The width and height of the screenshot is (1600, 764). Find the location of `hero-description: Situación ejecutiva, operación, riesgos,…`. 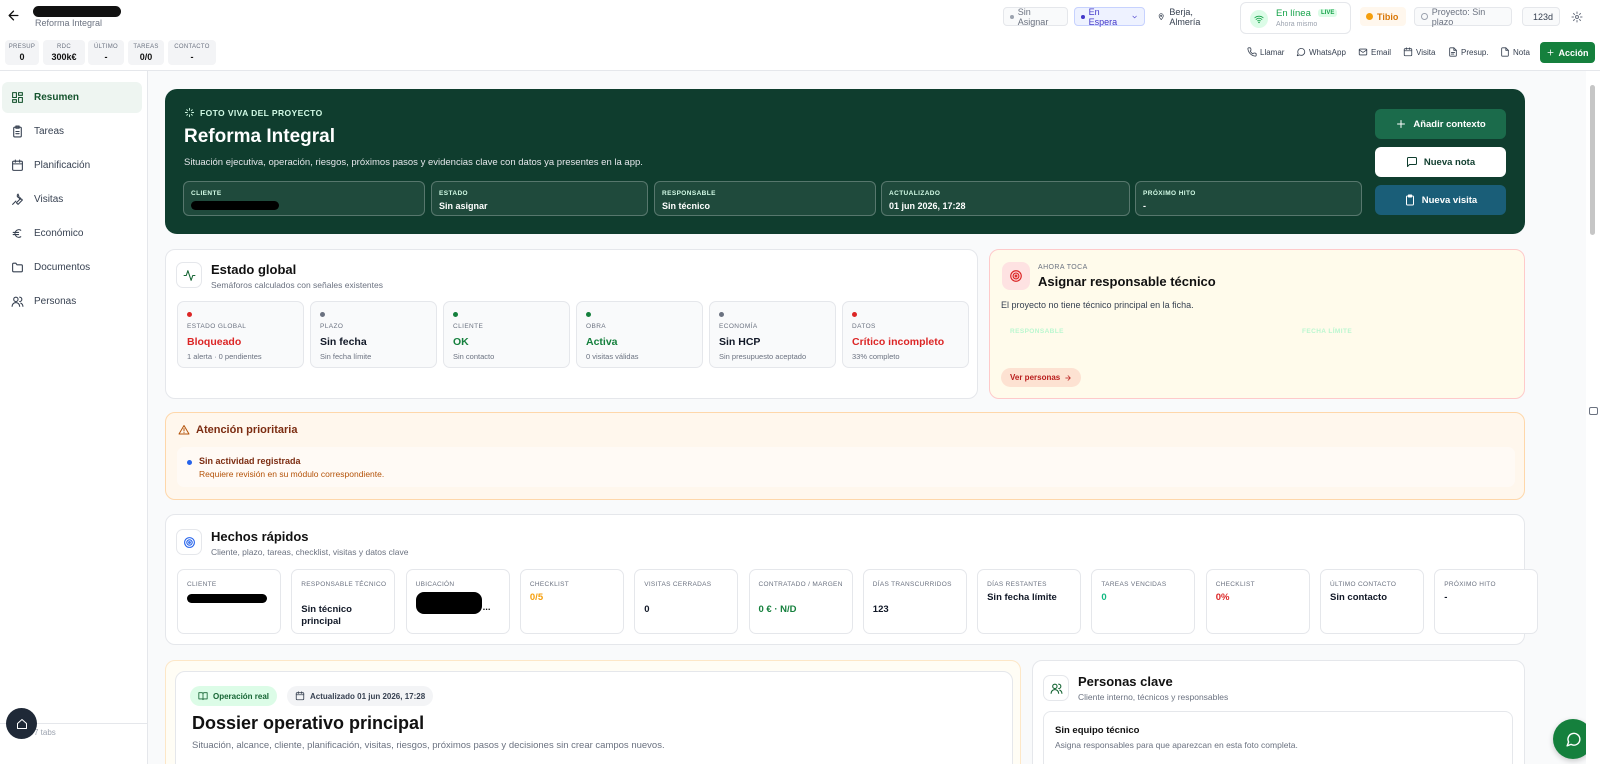

hero-description: Situación ejecutiva, operación, riesgos,… is located at coordinates (413, 162).